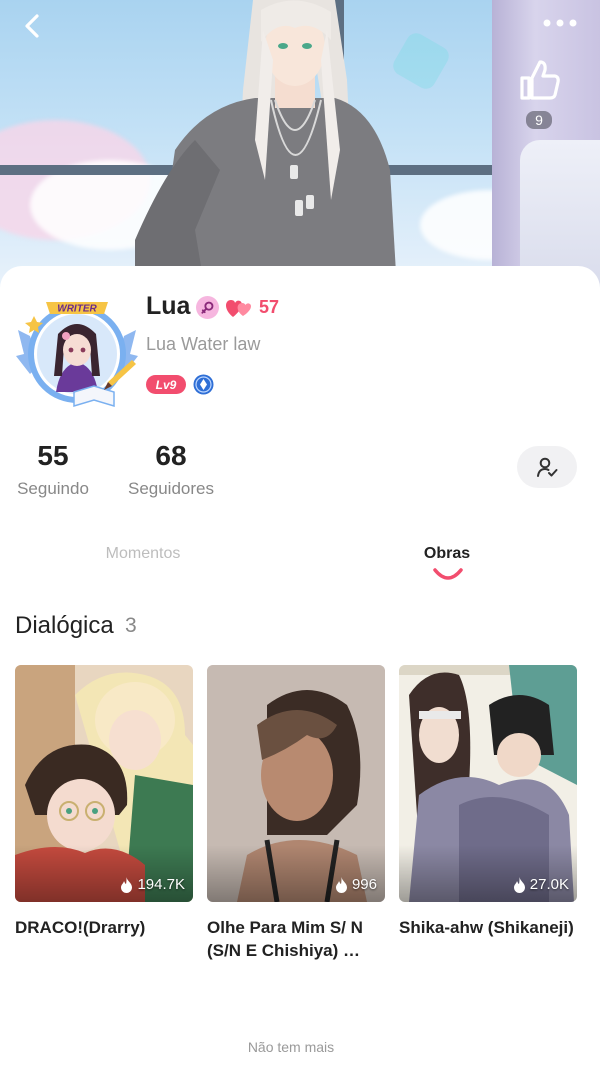  What do you see at coordinates (77, 309) in the screenshot?
I see `avatar-frame-label: WRITER` at bounding box center [77, 309].